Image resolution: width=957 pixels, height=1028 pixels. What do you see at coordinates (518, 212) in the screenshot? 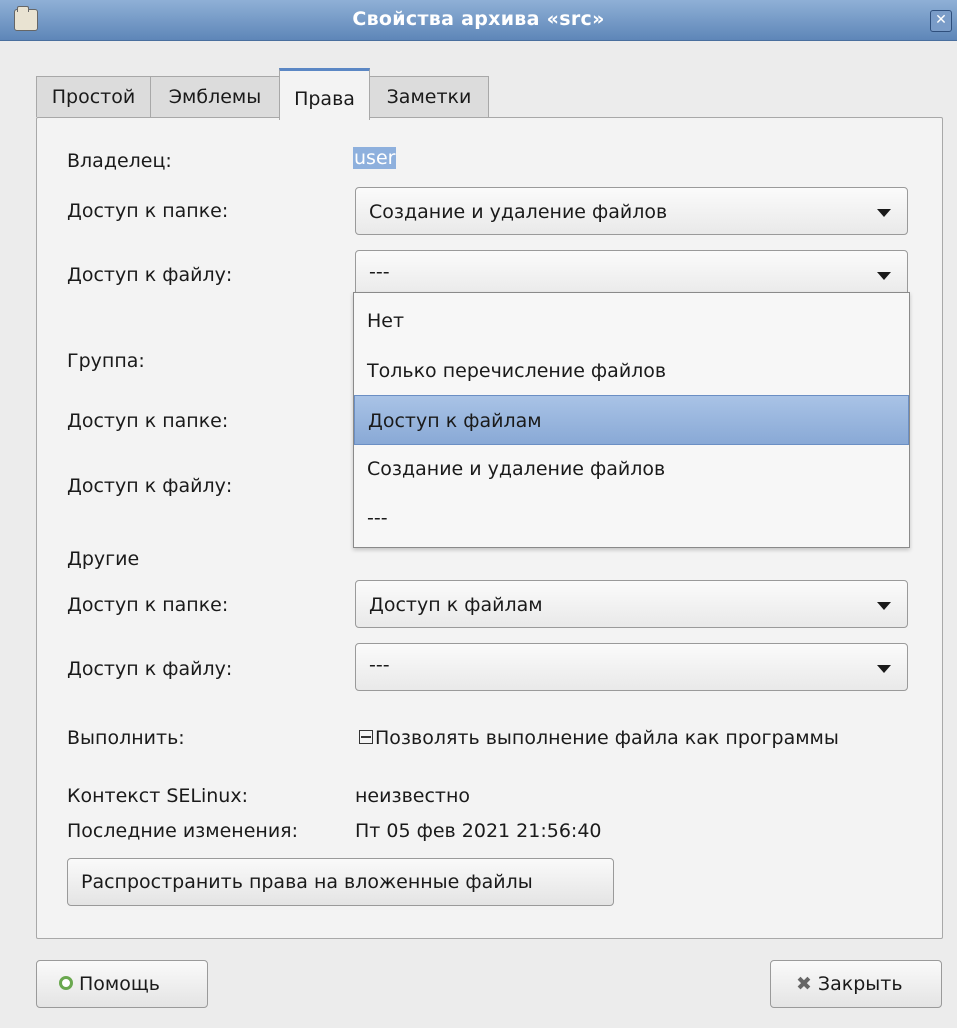
I see `combo-value: Создание и удаление файлов` at bounding box center [518, 212].